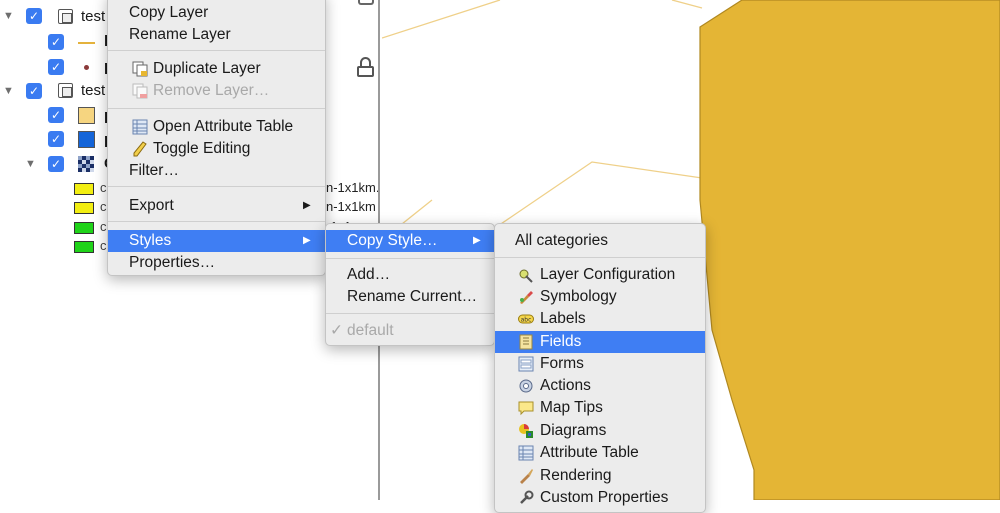  I want to click on menu-item-rename-layer: Rename Layer, so click(216, 35).